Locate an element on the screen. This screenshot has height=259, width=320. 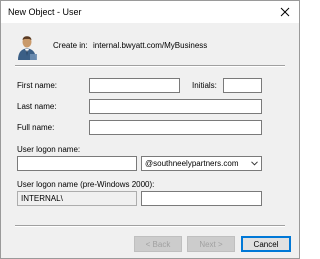
last-name-input is located at coordinates (175, 106).